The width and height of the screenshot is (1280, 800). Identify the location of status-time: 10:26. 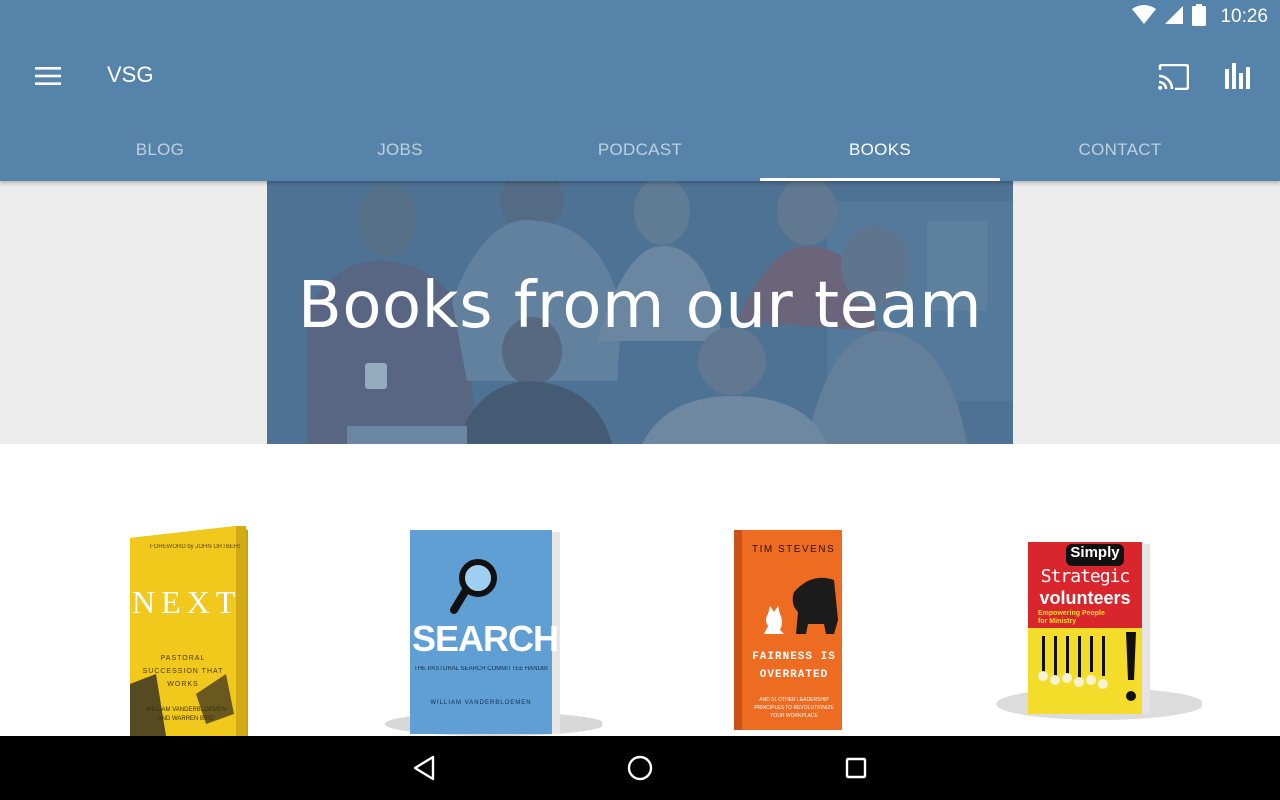
(1244, 16).